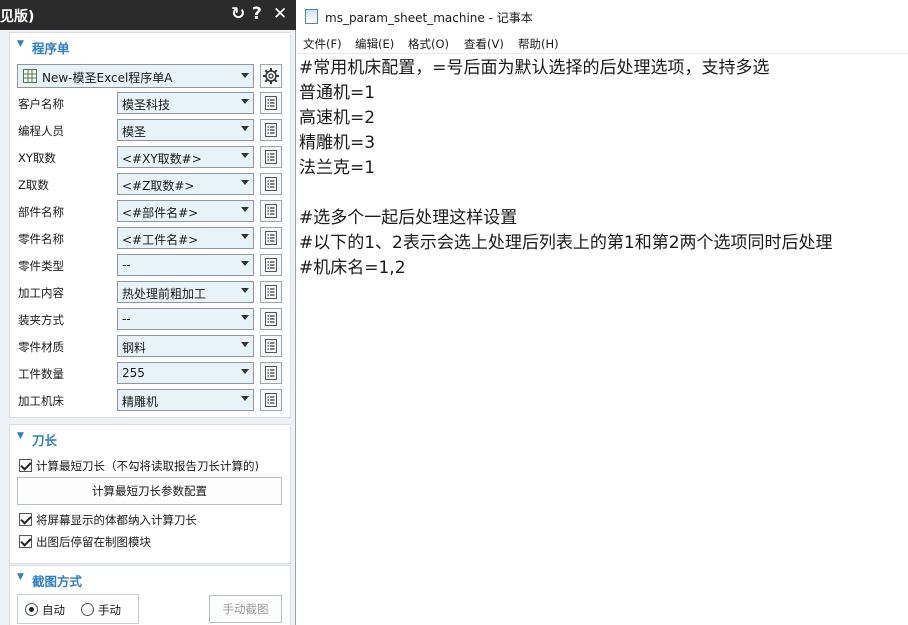 Image resolution: width=908 pixels, height=625 pixels. I want to click on field-label: 加工内容, so click(41, 293).